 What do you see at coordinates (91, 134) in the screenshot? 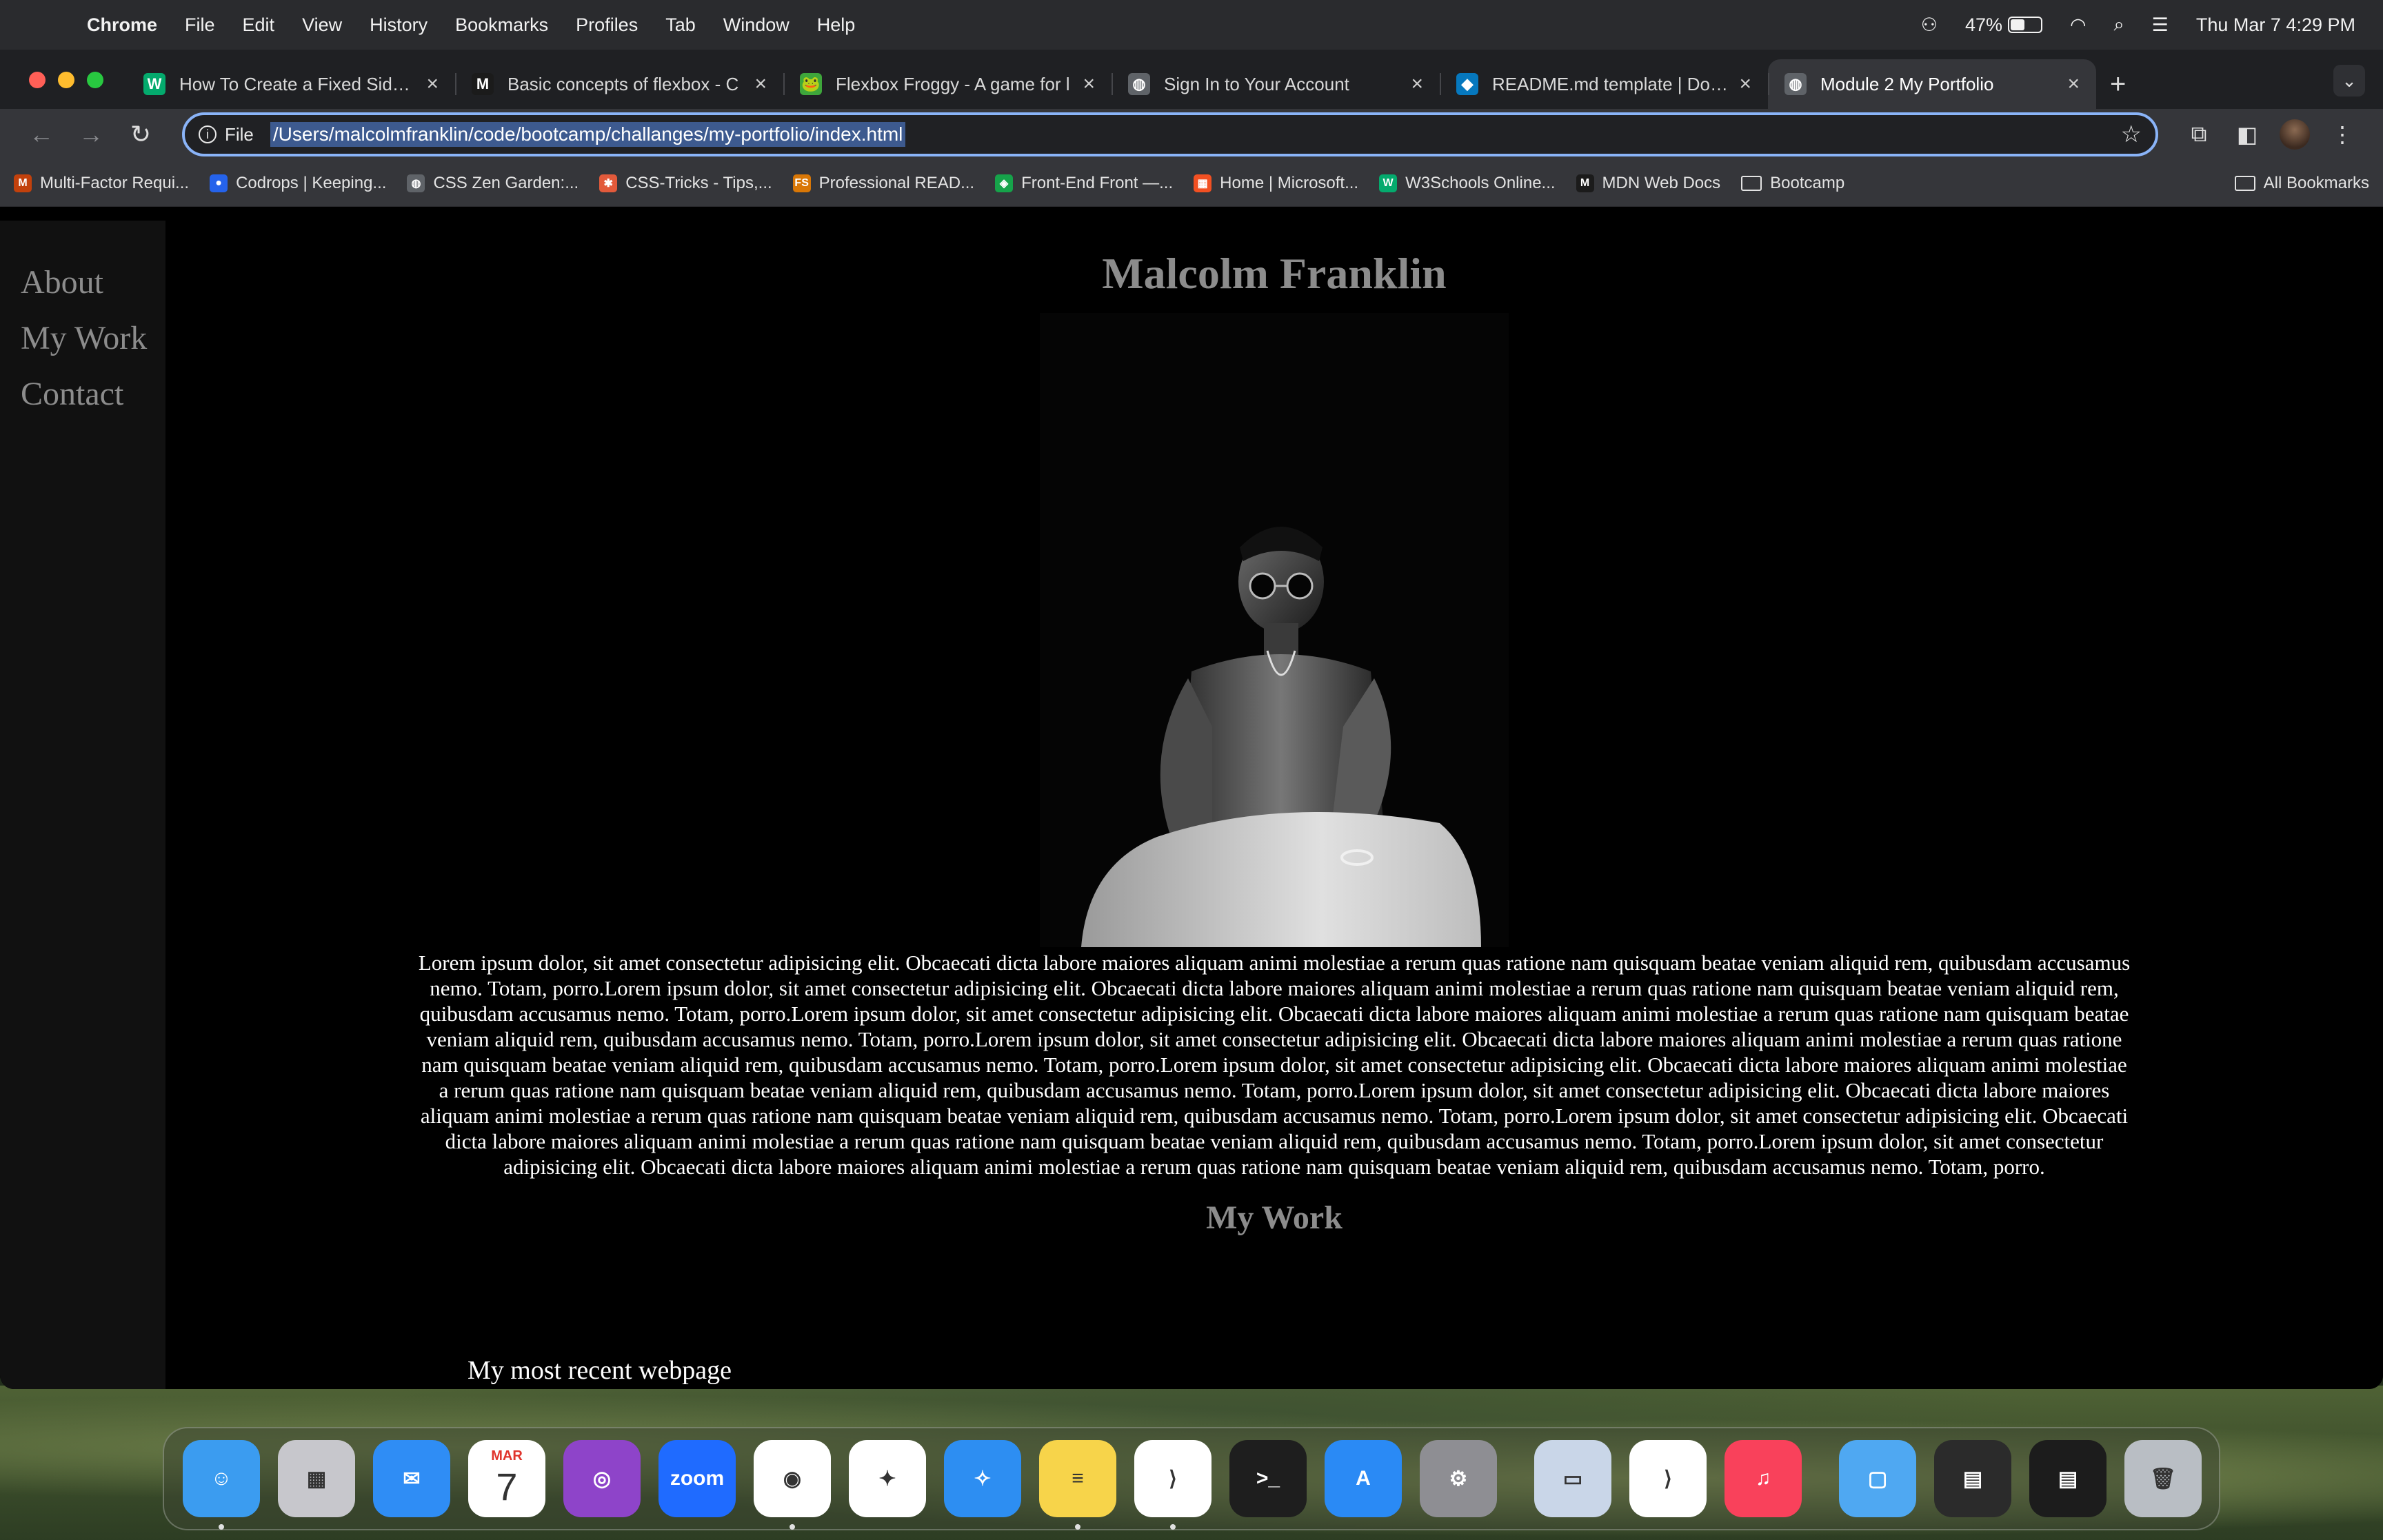
I see `forward-button: →` at bounding box center [91, 134].